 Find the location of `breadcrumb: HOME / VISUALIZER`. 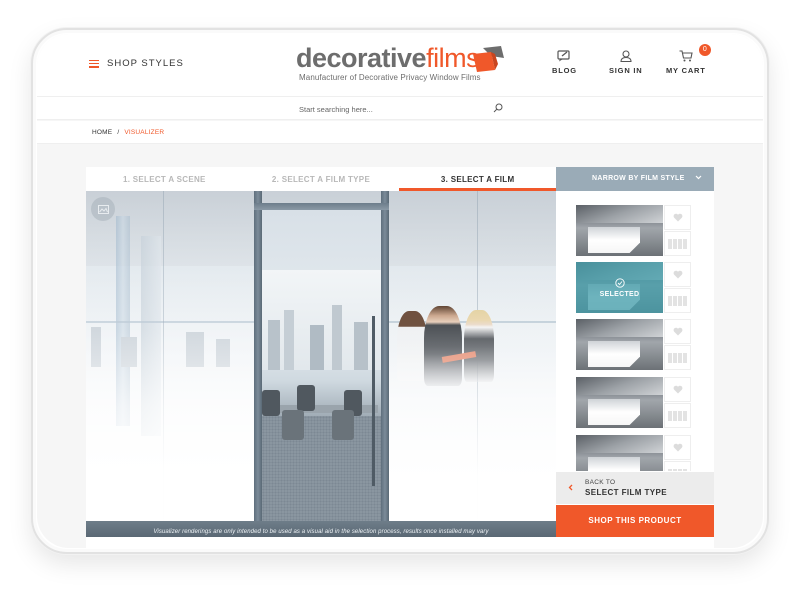

breadcrumb: HOME / VISUALIZER is located at coordinates (400, 132).